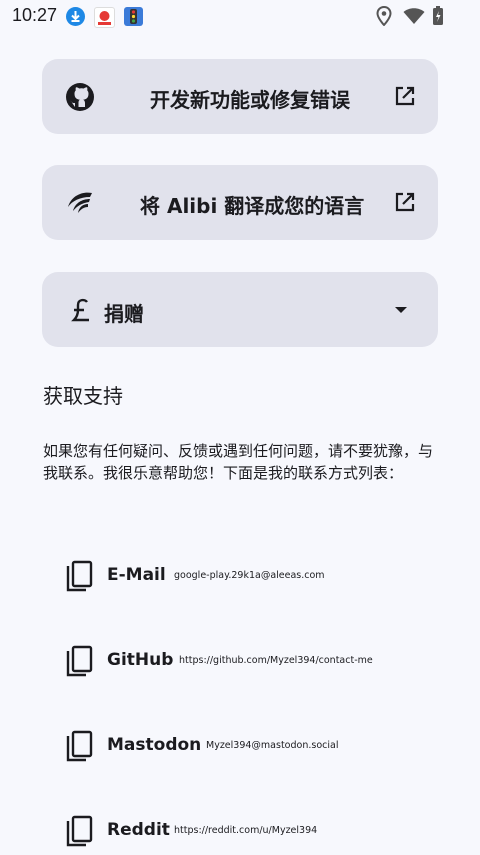  What do you see at coordinates (384, 16) in the screenshot?
I see `location-icon` at bounding box center [384, 16].